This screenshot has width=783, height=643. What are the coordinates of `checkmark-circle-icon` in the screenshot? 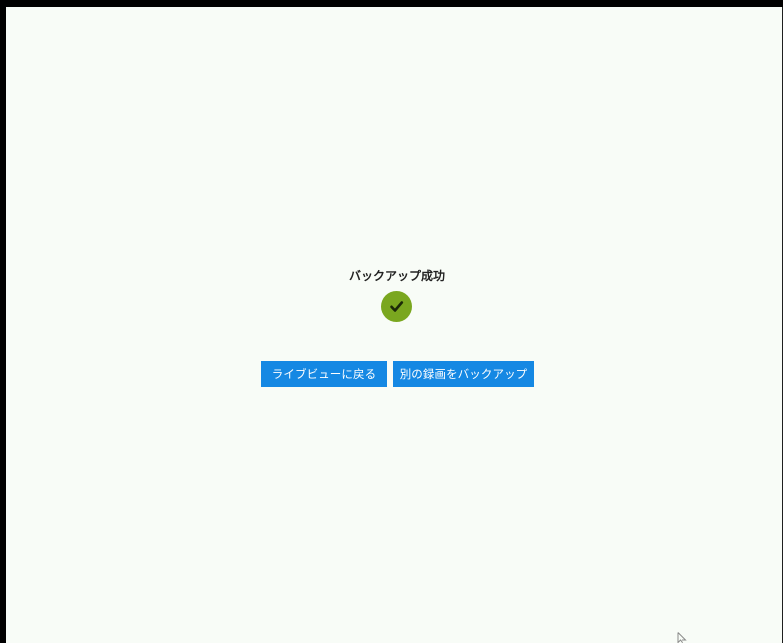 It's located at (396, 306).